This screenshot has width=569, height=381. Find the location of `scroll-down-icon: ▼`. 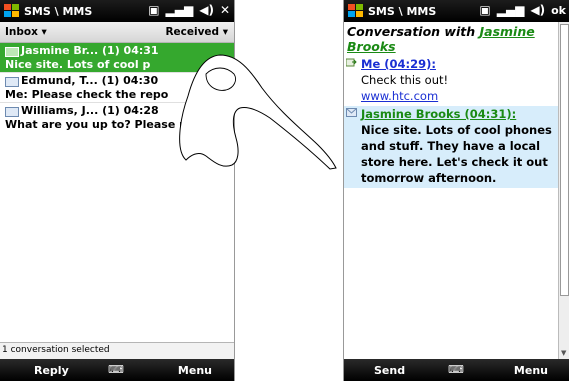

scroll-down-icon: ▼ is located at coordinates (563, 353).